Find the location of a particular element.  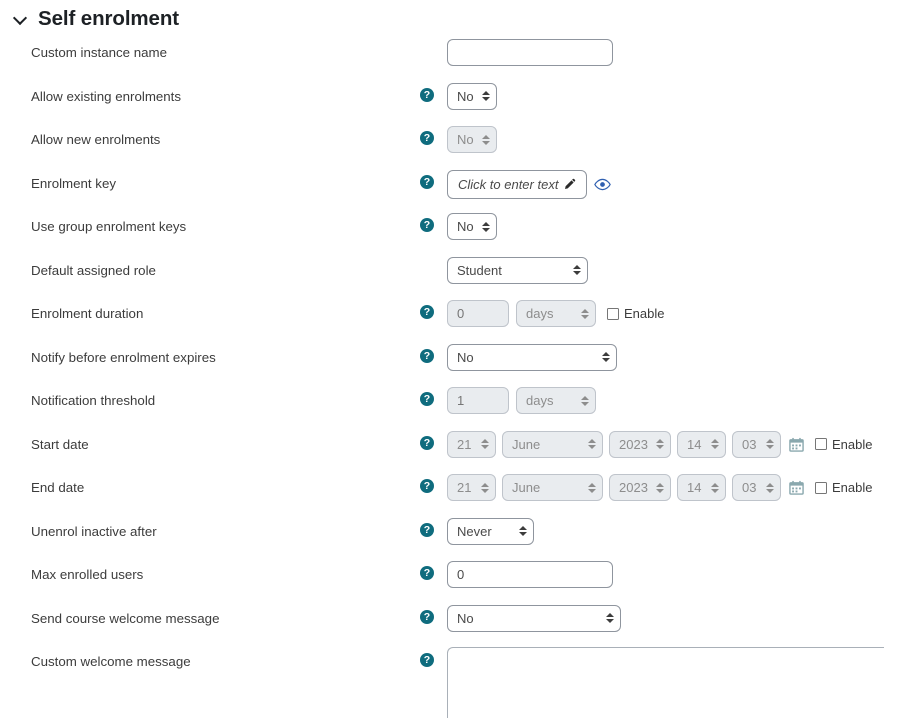

end-date-minute-select: 03 is located at coordinates (756, 487).